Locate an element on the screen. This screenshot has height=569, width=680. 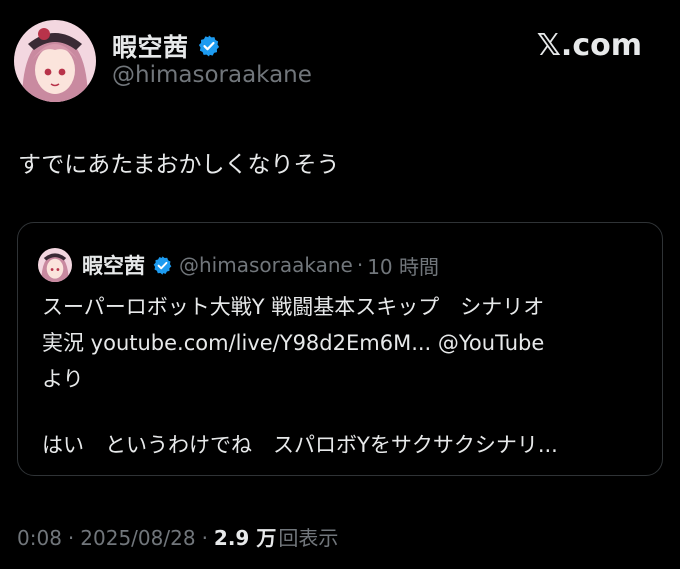
quoted-tweet-time: 10 時間 is located at coordinates (403, 265).